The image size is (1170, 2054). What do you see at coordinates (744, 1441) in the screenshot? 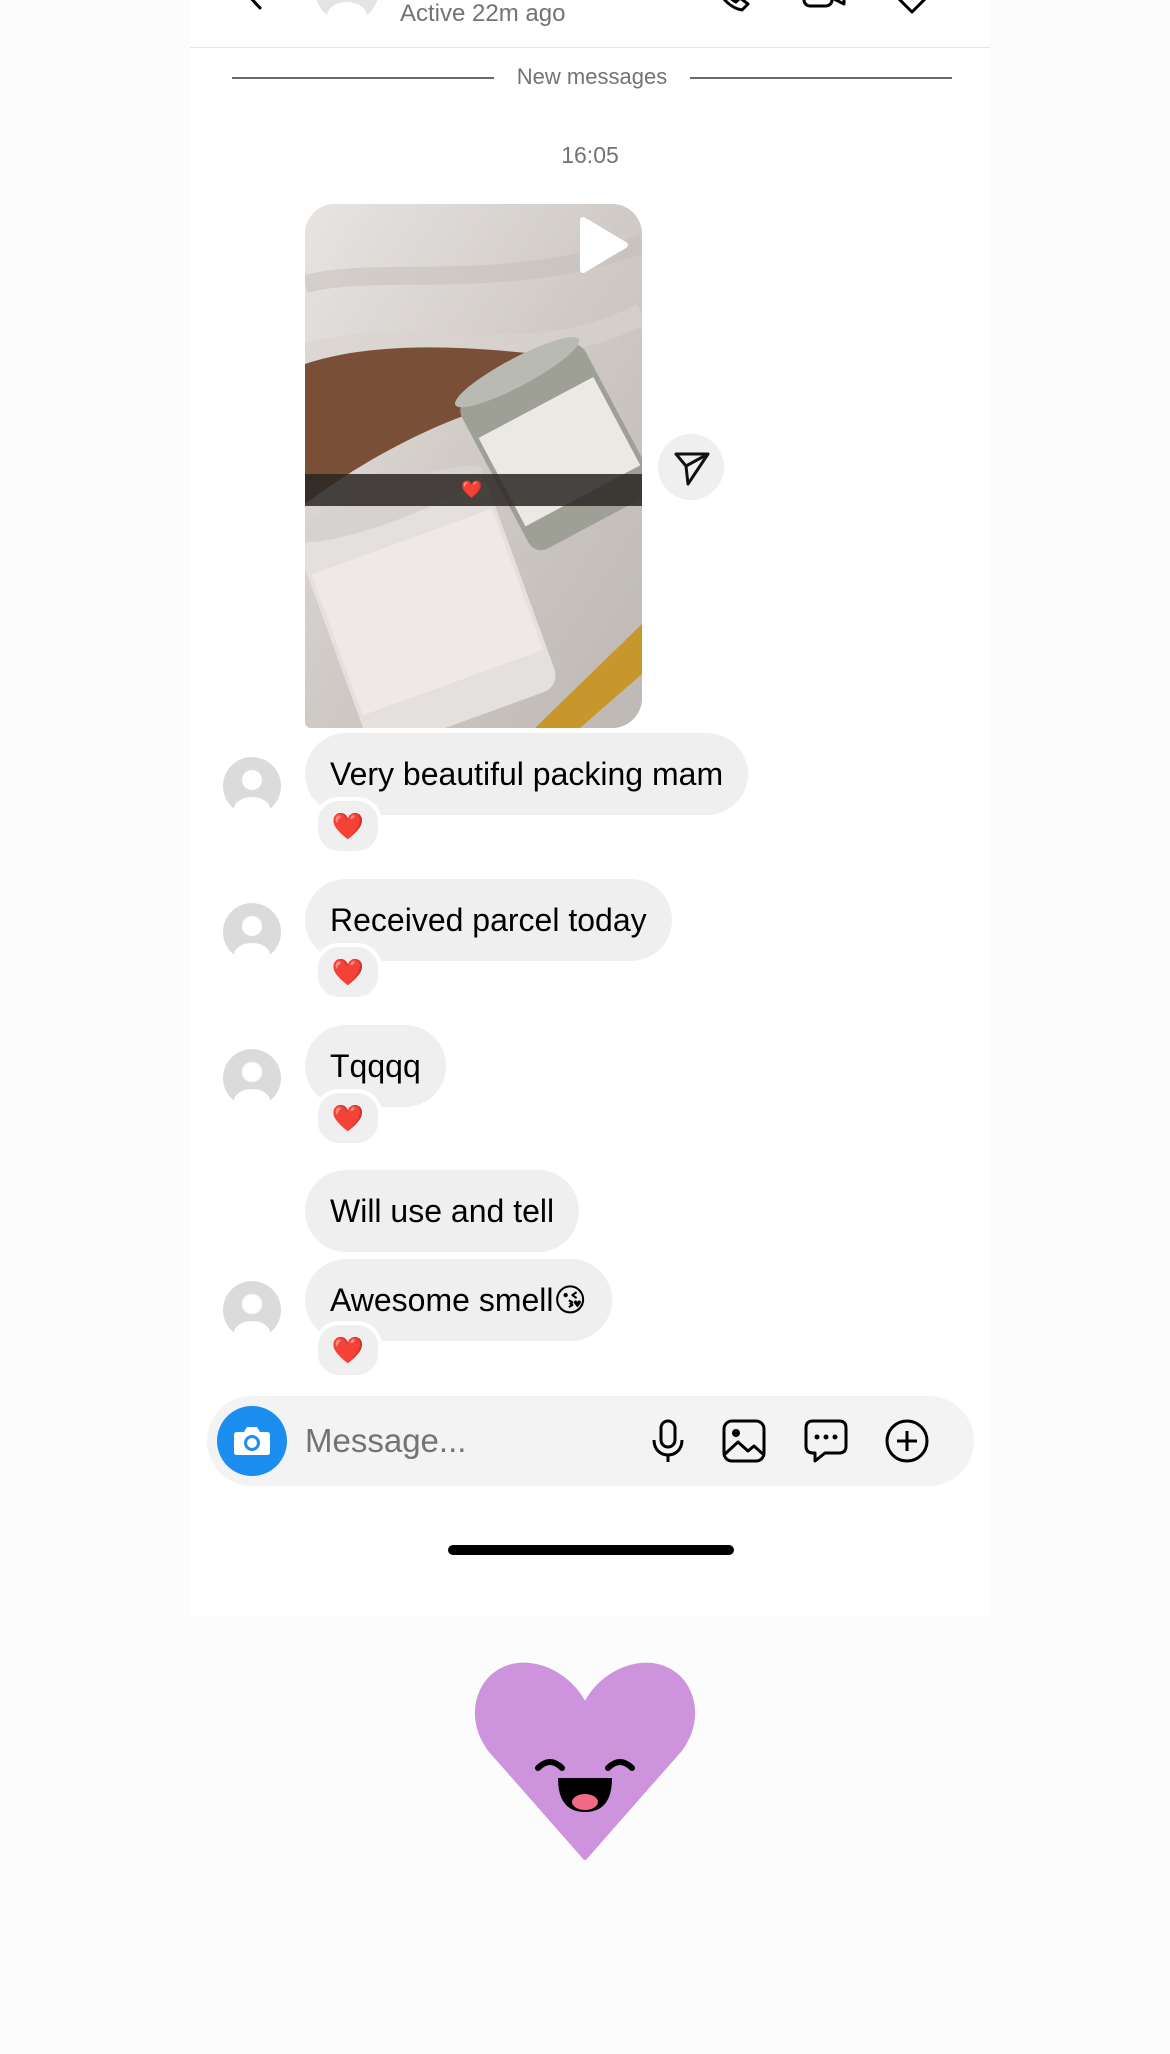
I see `gallery-icon` at bounding box center [744, 1441].